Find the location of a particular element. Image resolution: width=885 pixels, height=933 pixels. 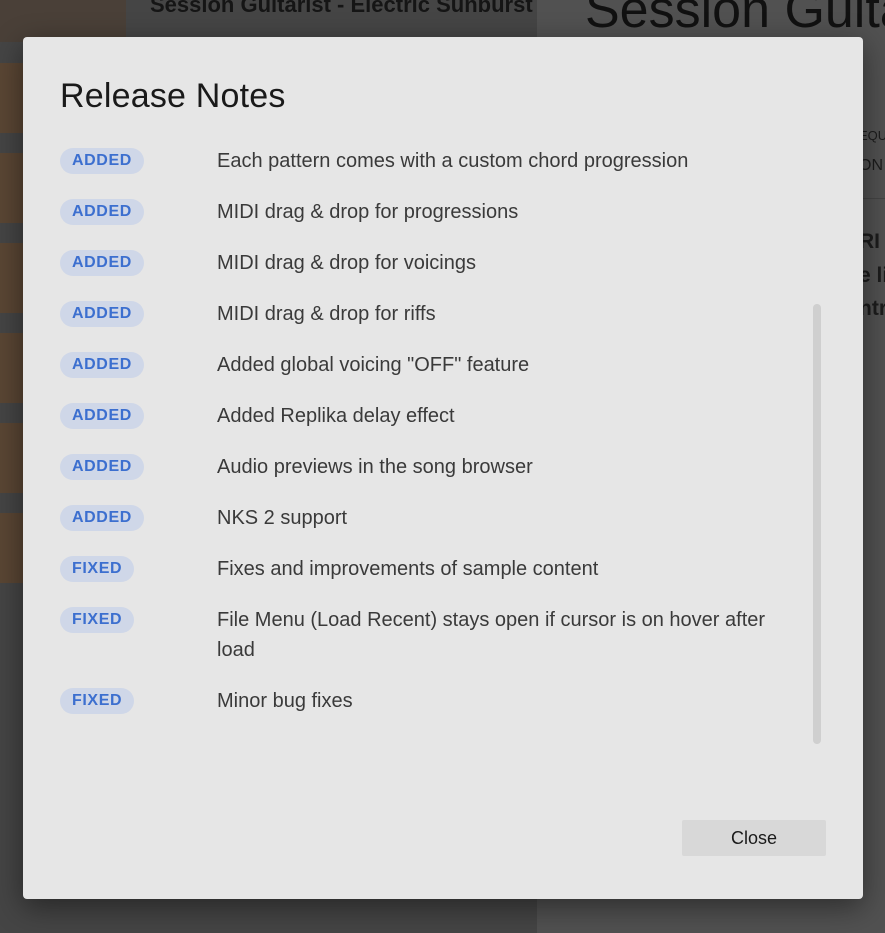

note-text: MIDI drag & drop for voicings is located at coordinates (346, 263).